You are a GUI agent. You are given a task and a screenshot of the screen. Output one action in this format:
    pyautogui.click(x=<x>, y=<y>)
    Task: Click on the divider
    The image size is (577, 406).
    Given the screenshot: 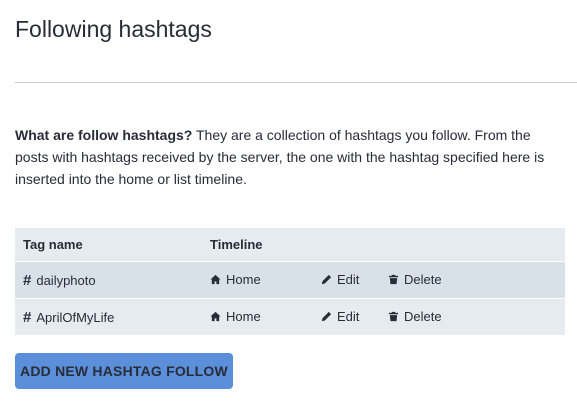 What is the action you would take?
    pyautogui.click(x=296, y=82)
    